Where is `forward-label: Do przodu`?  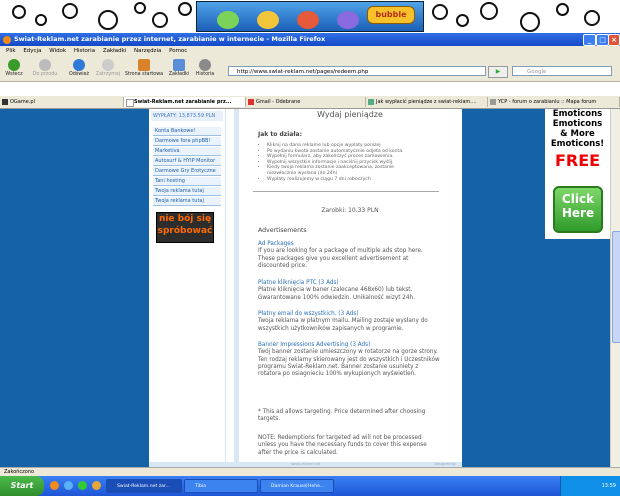 forward-label: Do przodu is located at coordinates (45, 74).